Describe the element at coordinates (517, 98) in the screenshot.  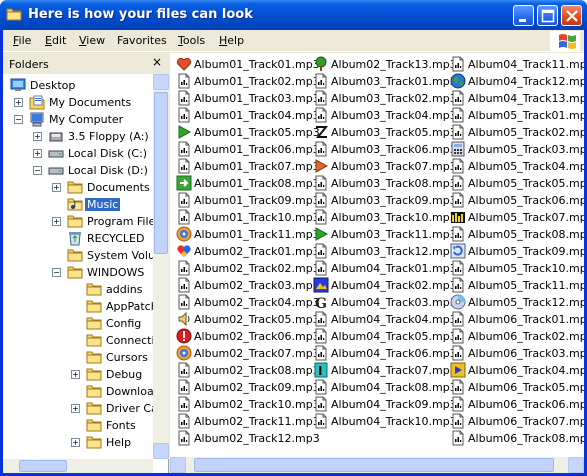
I see `file-item: Album04_Track13.mp3` at that location.